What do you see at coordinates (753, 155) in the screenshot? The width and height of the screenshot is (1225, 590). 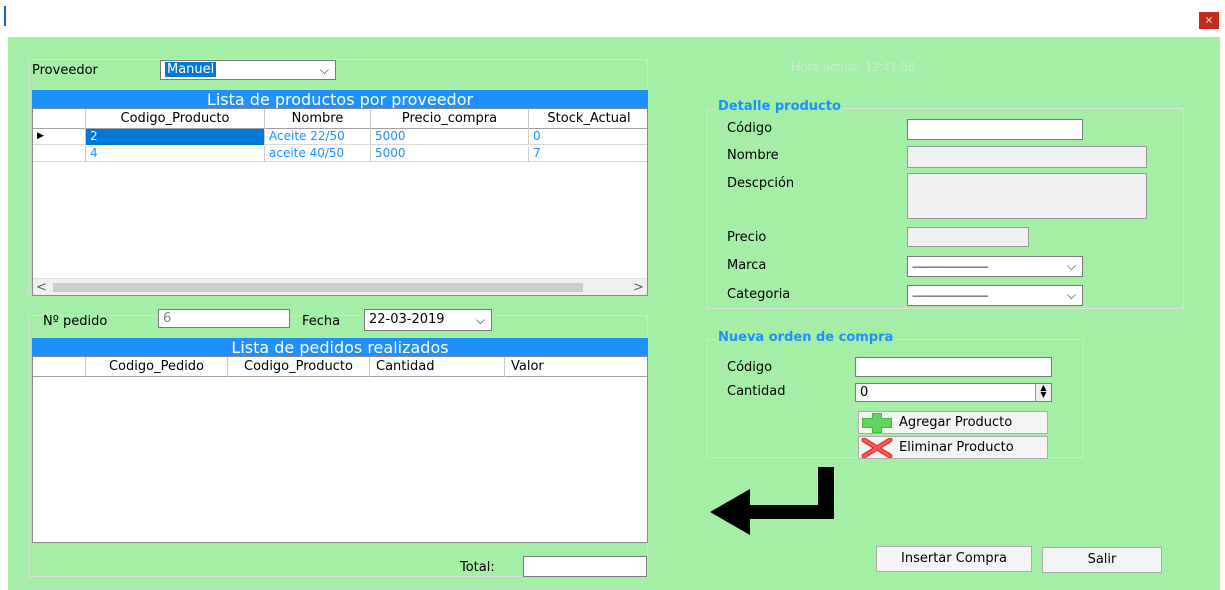 I see `detalle-nombre-label: Nombre` at bounding box center [753, 155].